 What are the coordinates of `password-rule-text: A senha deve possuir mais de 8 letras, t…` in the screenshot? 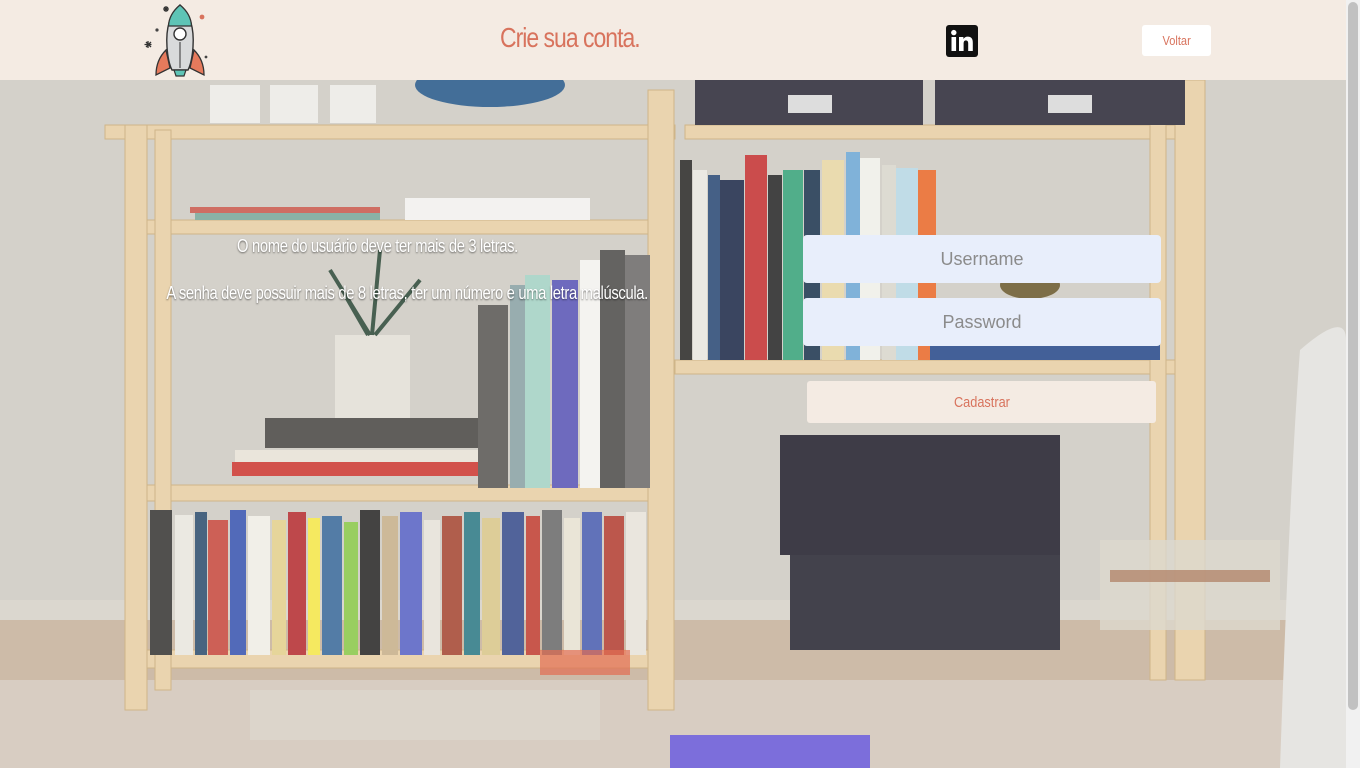 It's located at (407, 293).